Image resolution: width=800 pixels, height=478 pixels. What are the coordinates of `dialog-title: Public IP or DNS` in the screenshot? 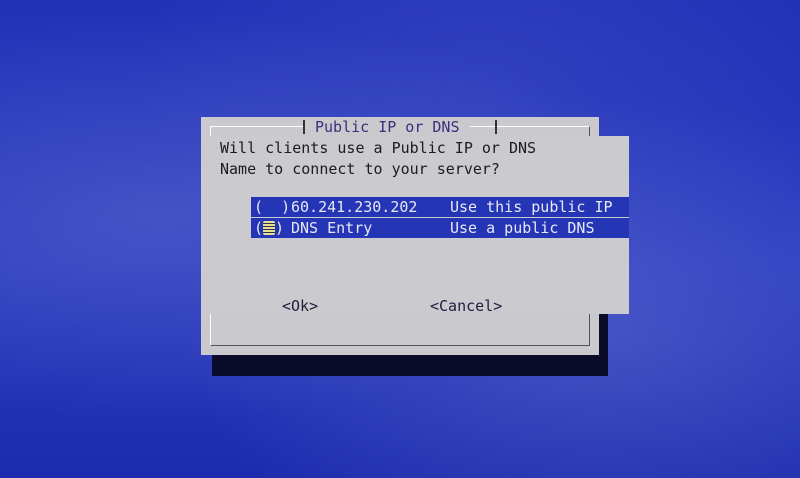 It's located at (387, 127).